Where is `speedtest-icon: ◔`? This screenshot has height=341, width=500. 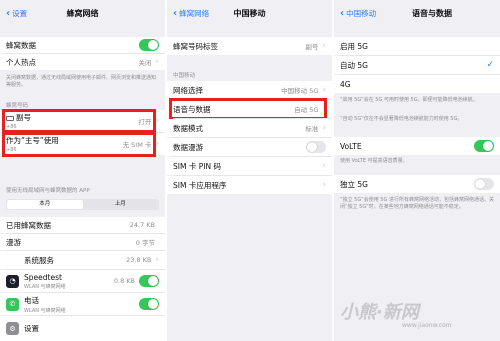 speedtest-icon: ◔ is located at coordinates (12, 281).